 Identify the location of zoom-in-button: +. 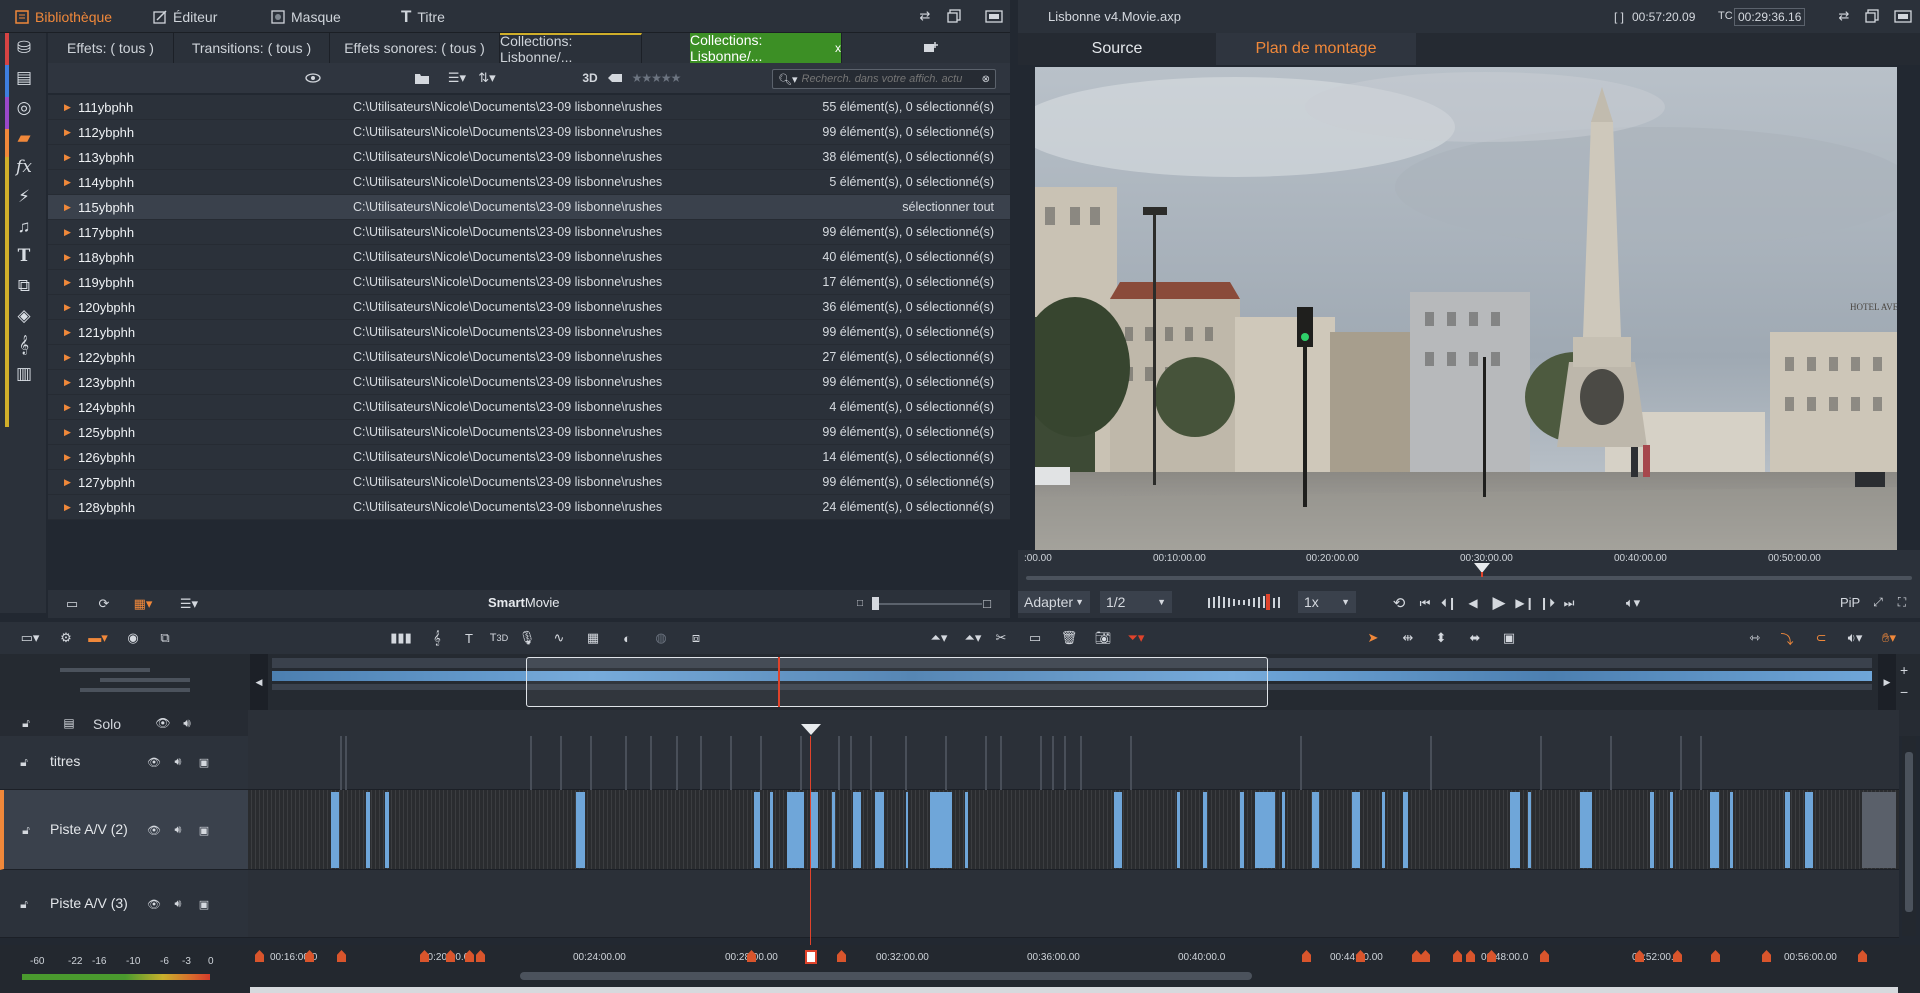
(1904, 670).